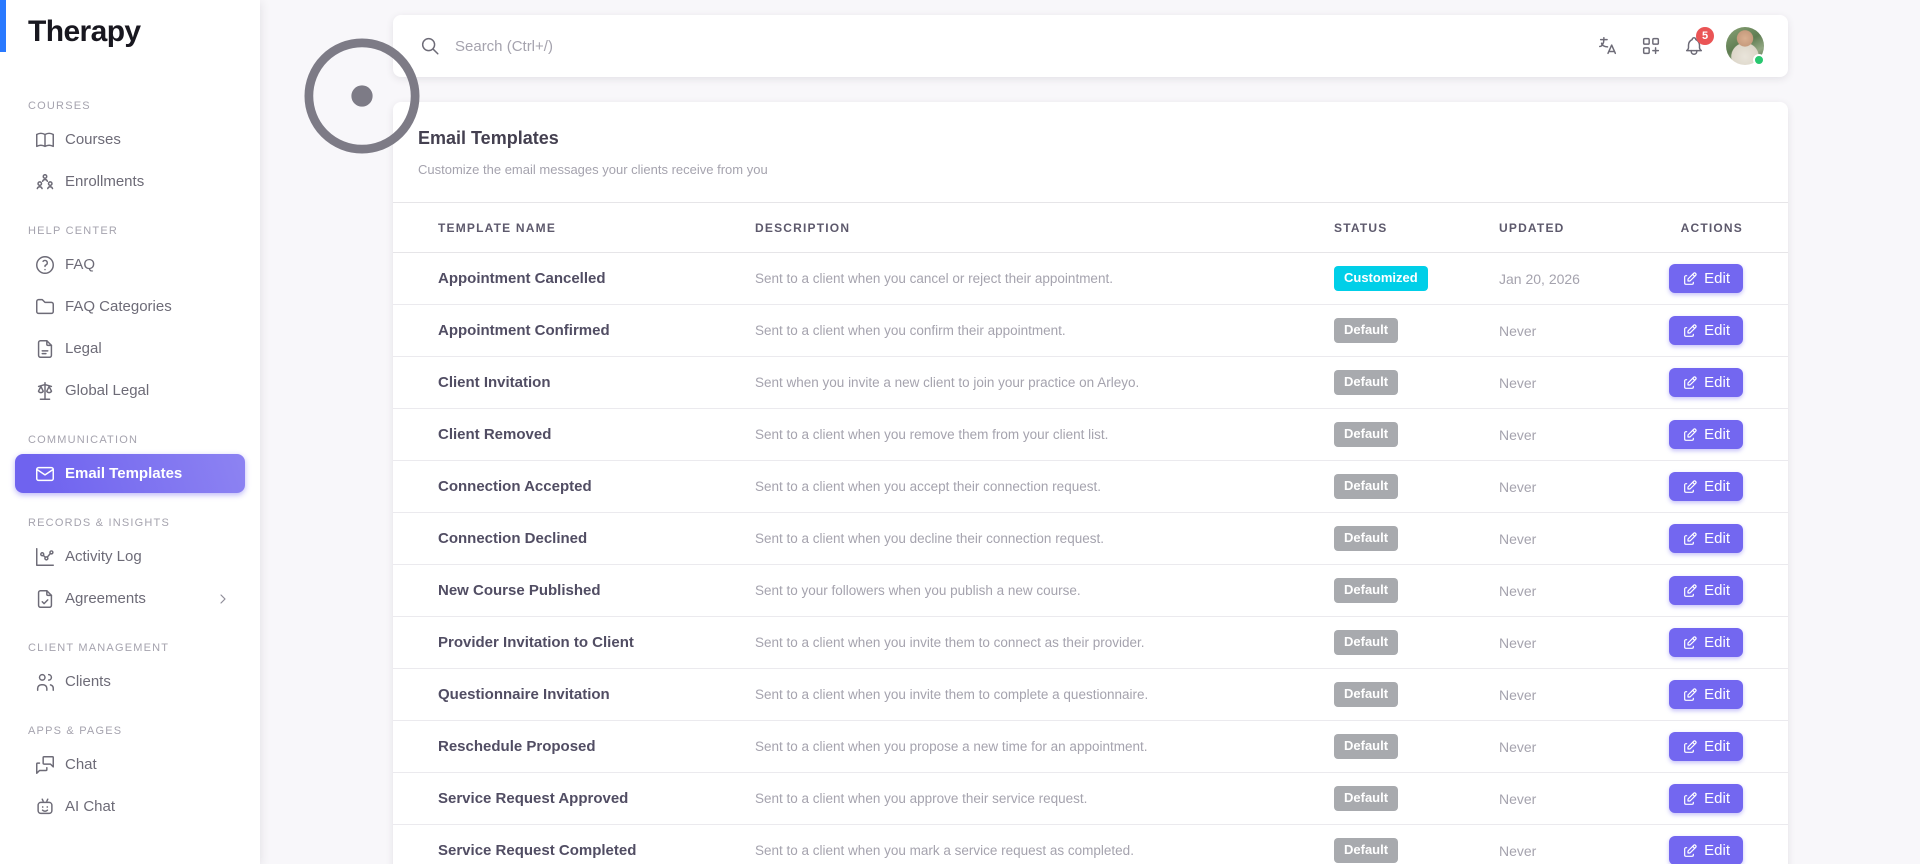 This screenshot has width=1920, height=864. Describe the element at coordinates (105, 598) in the screenshot. I see `sidebar-item-label: Agreements` at that location.